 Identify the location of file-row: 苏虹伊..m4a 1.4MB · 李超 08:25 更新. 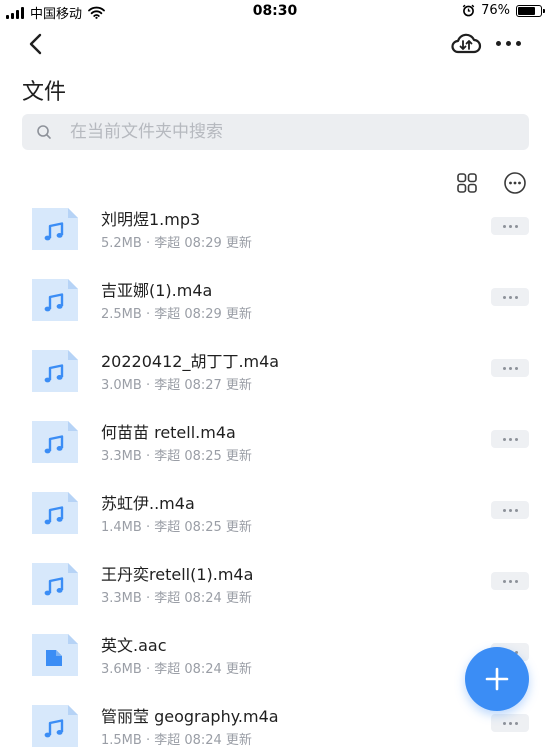
(275, 517).